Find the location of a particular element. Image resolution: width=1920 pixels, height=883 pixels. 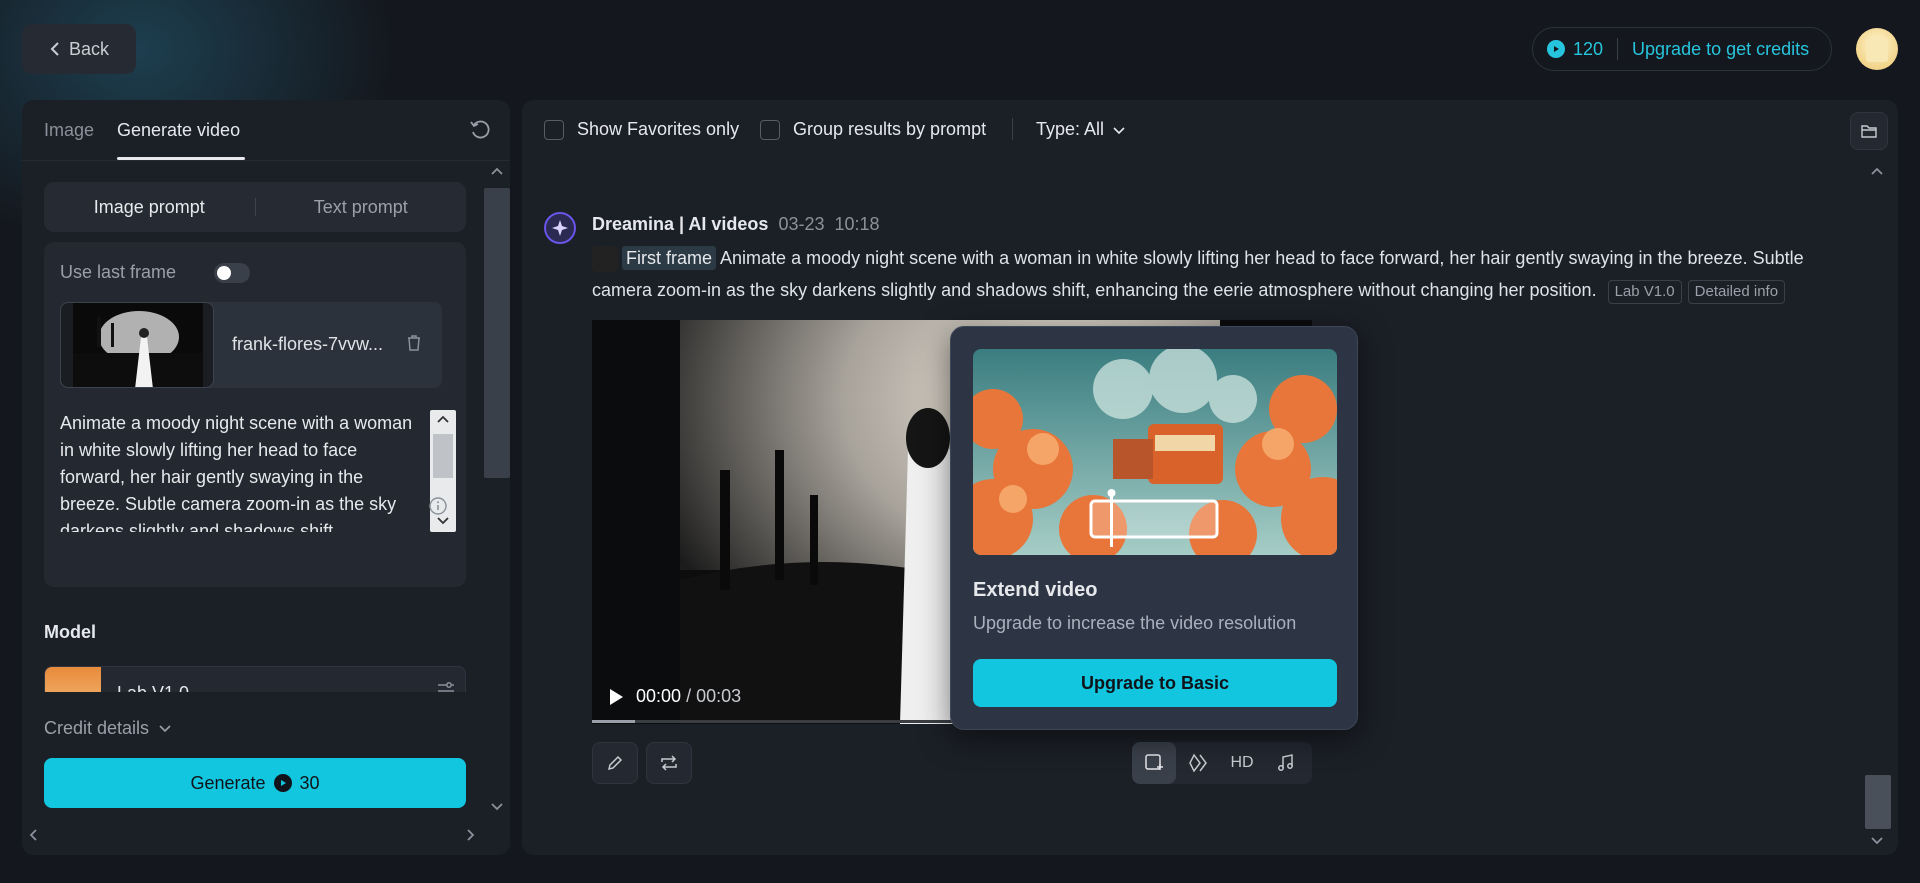

edit-button is located at coordinates (615, 763).